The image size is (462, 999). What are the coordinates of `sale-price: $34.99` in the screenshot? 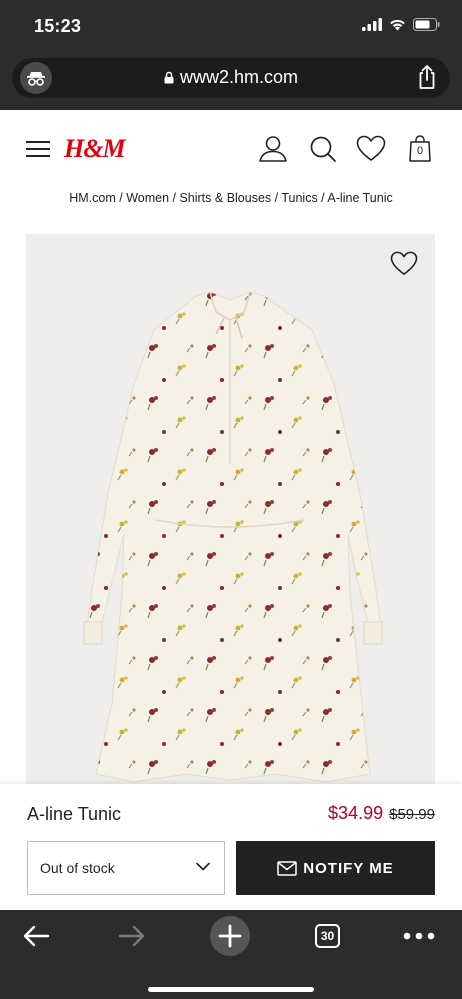 It's located at (356, 813).